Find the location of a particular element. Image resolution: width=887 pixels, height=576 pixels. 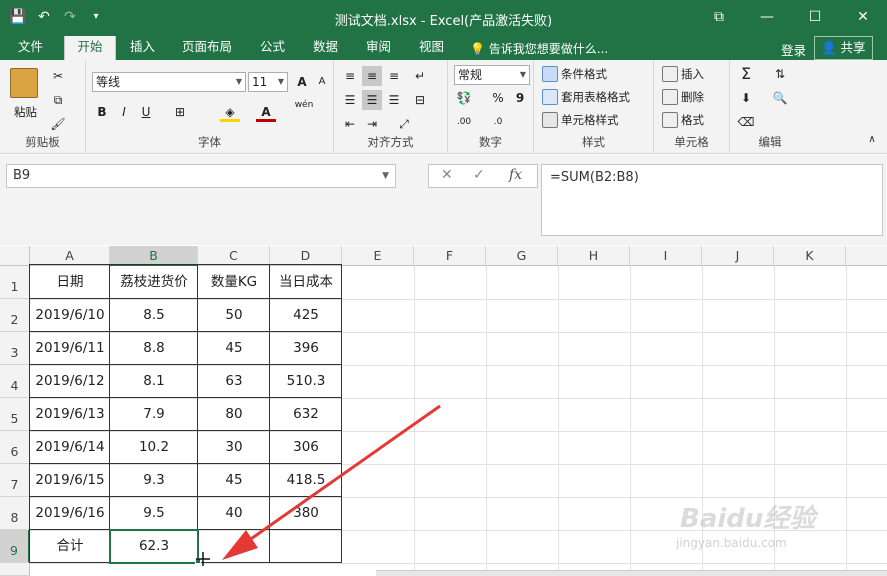

arrow-shaft is located at coordinates (339, 477).